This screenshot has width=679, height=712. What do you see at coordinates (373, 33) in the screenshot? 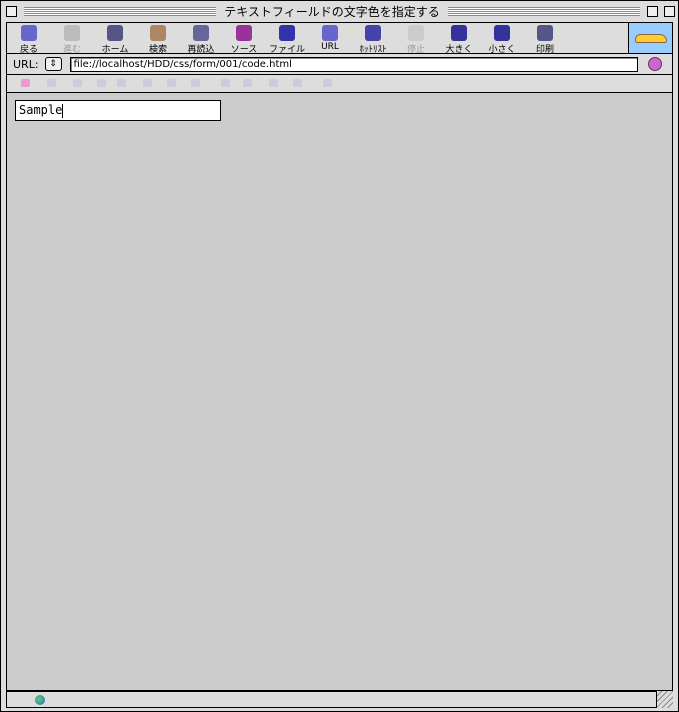
I see `hotlist-icon` at bounding box center [373, 33].